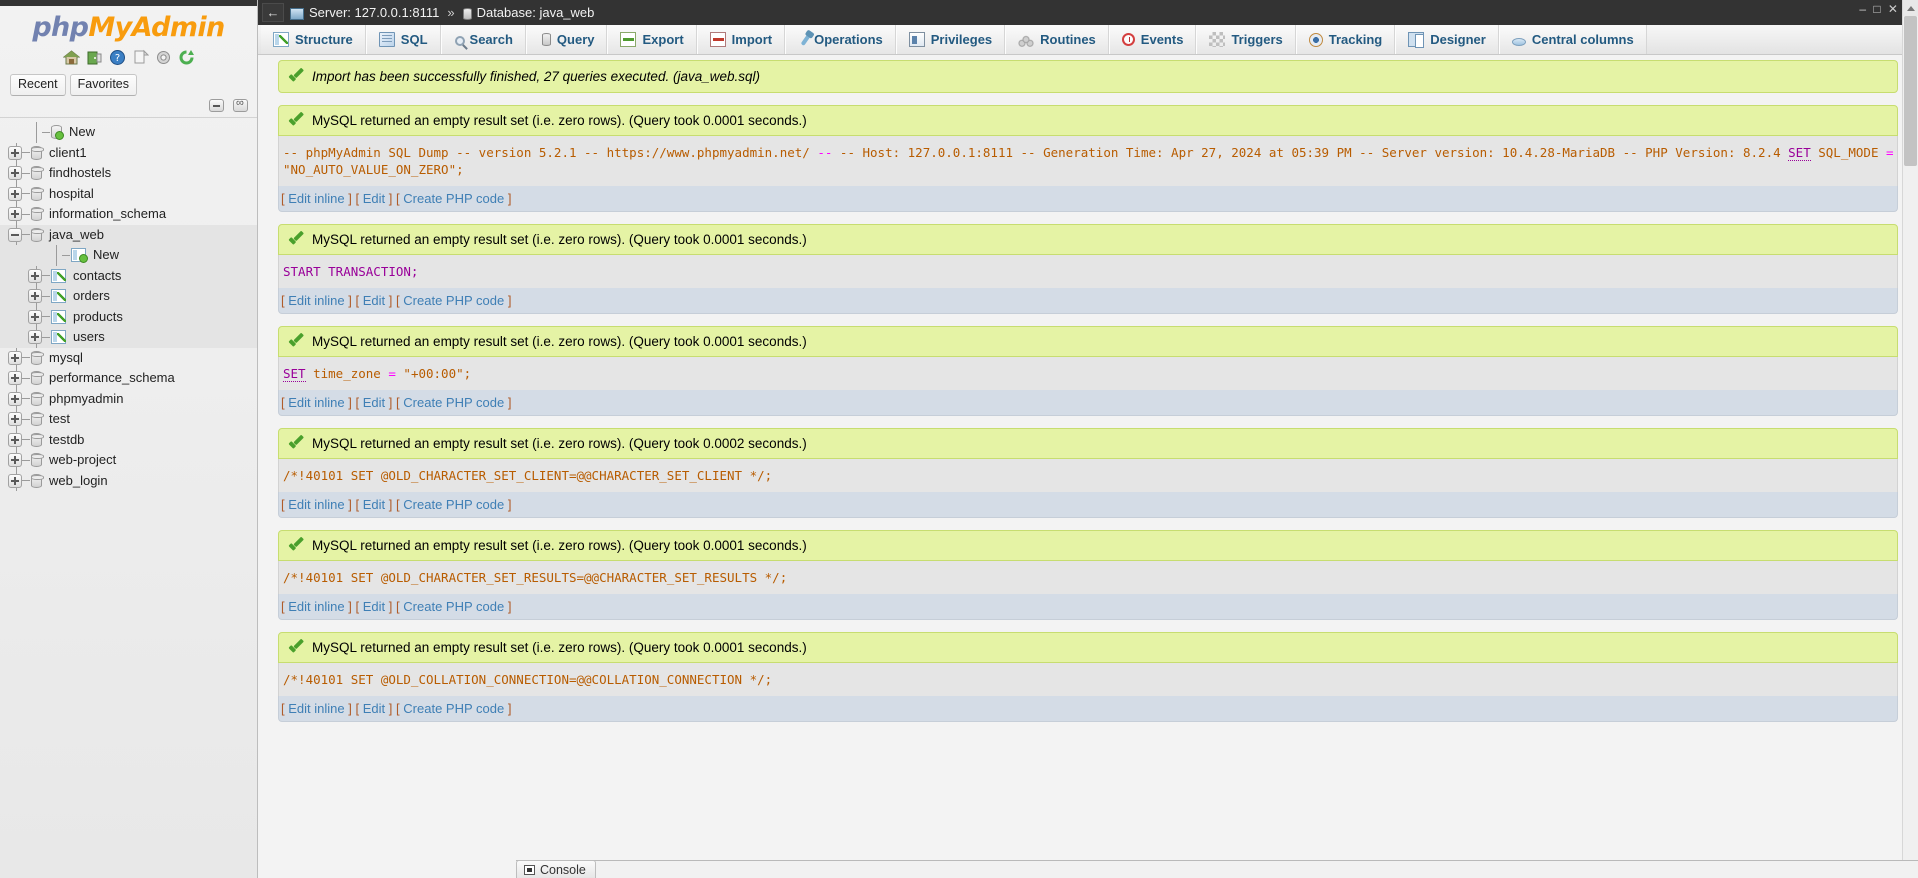 This screenshot has width=1918, height=878. Describe the element at coordinates (483, 39) in the screenshot. I see `tab-search: Search` at that location.